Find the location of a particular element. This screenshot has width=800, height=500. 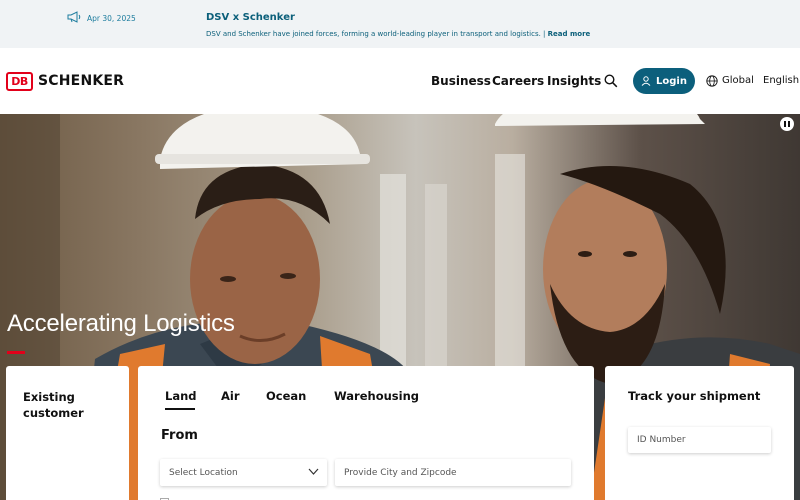

user-icon is located at coordinates (646, 81).